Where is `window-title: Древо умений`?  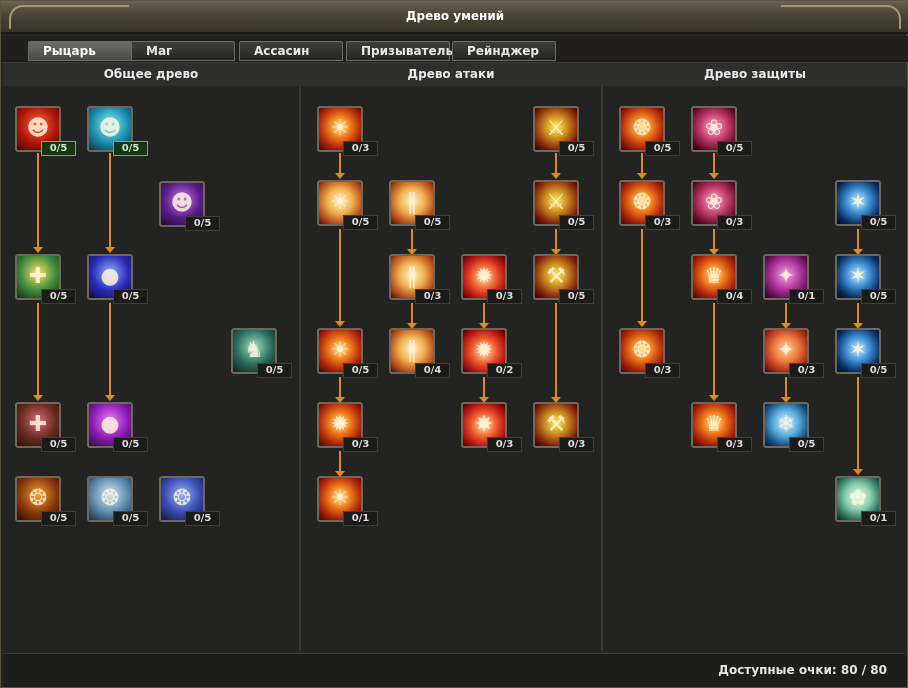
window-title: Древо умений is located at coordinates (455, 16).